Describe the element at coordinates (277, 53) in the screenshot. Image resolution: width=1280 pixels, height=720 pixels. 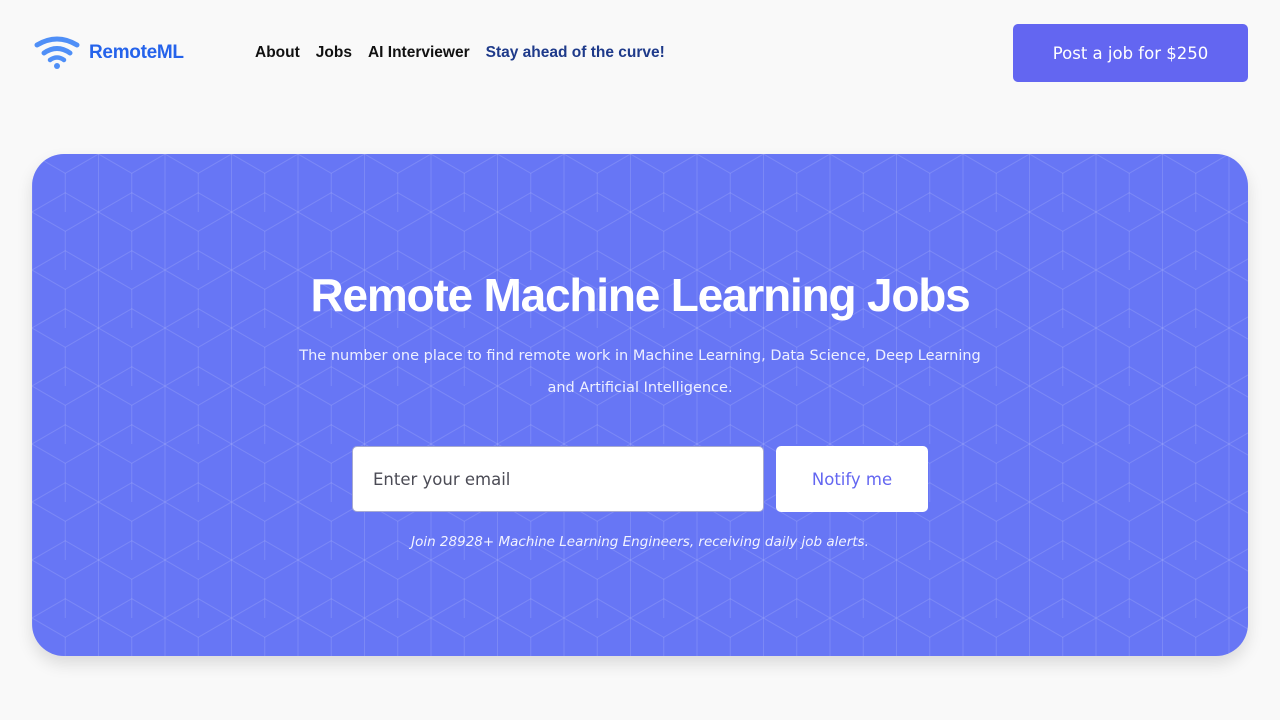
I see `nav-about: About` at that location.